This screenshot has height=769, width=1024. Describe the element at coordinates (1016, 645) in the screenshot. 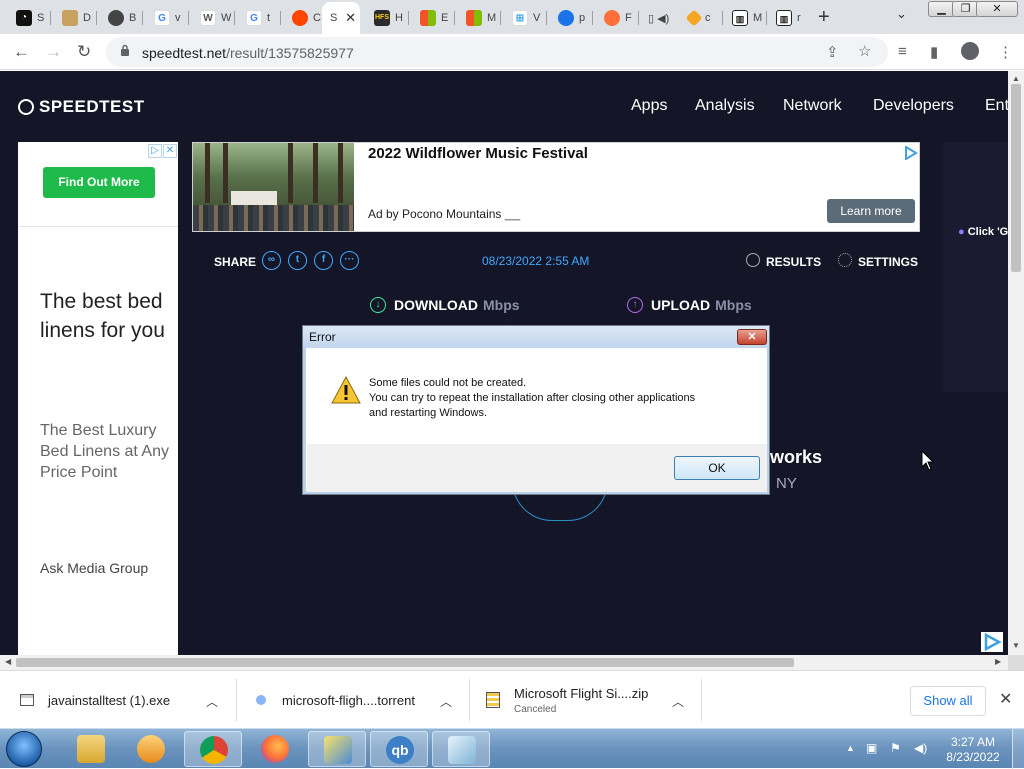

I see `scroll-down-arrow-icon: ▼` at that location.